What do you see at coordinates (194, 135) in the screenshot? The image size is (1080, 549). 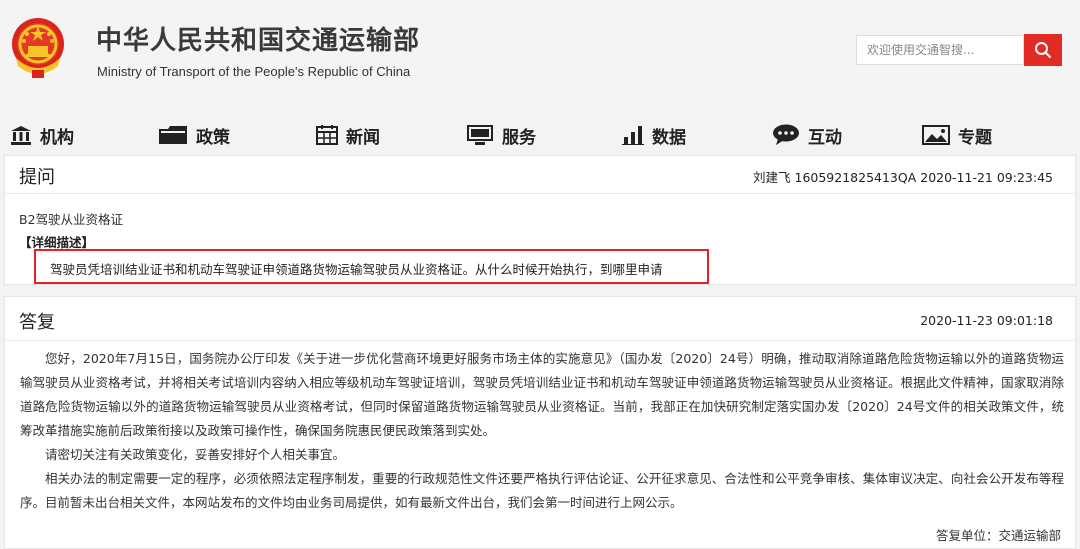 I see `nav-item-policy: 政策` at bounding box center [194, 135].